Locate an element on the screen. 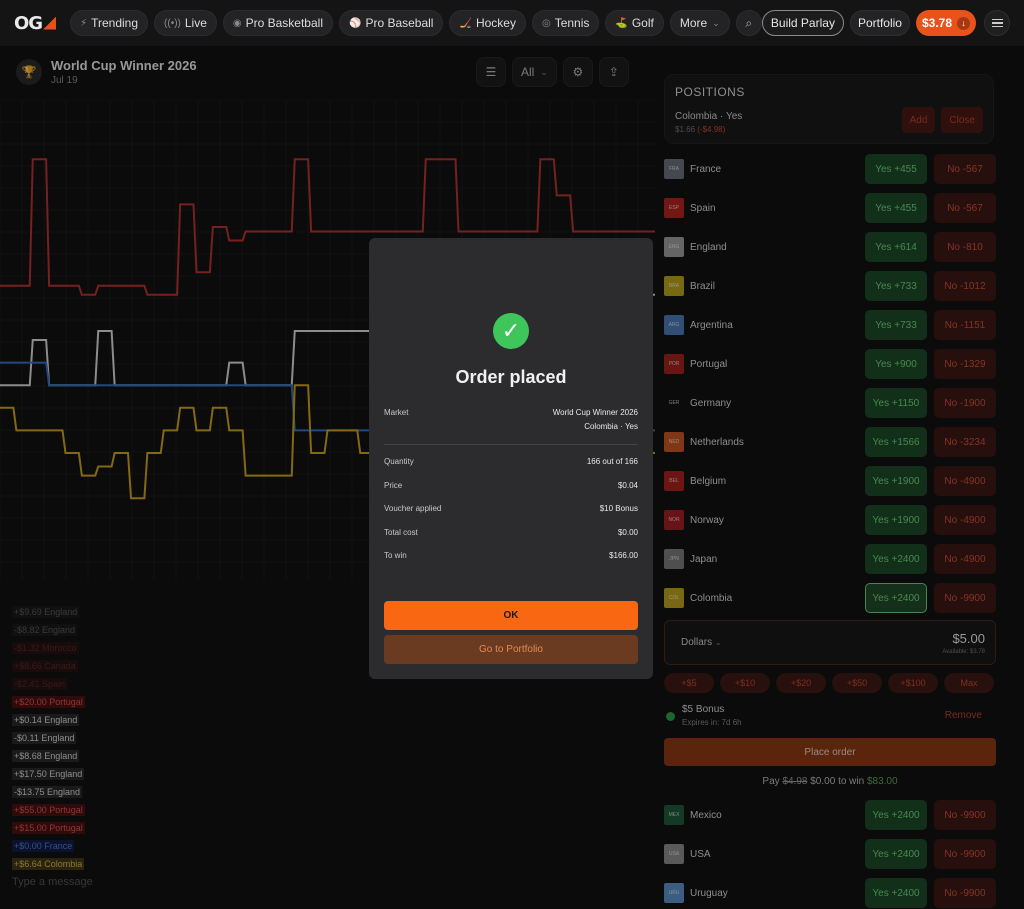 The height and width of the screenshot is (909, 1024). modal-row-value: $0.04 is located at coordinates (627, 485).